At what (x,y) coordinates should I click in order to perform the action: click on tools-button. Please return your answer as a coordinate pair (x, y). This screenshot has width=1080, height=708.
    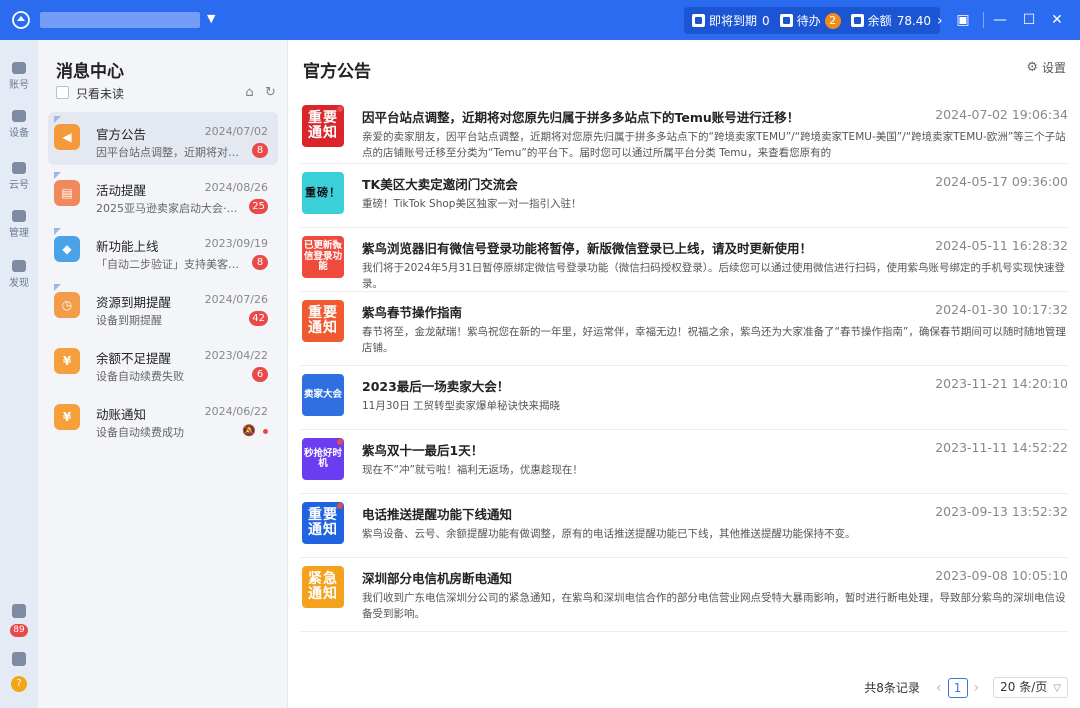
    Looking at the image, I should click on (19, 612).